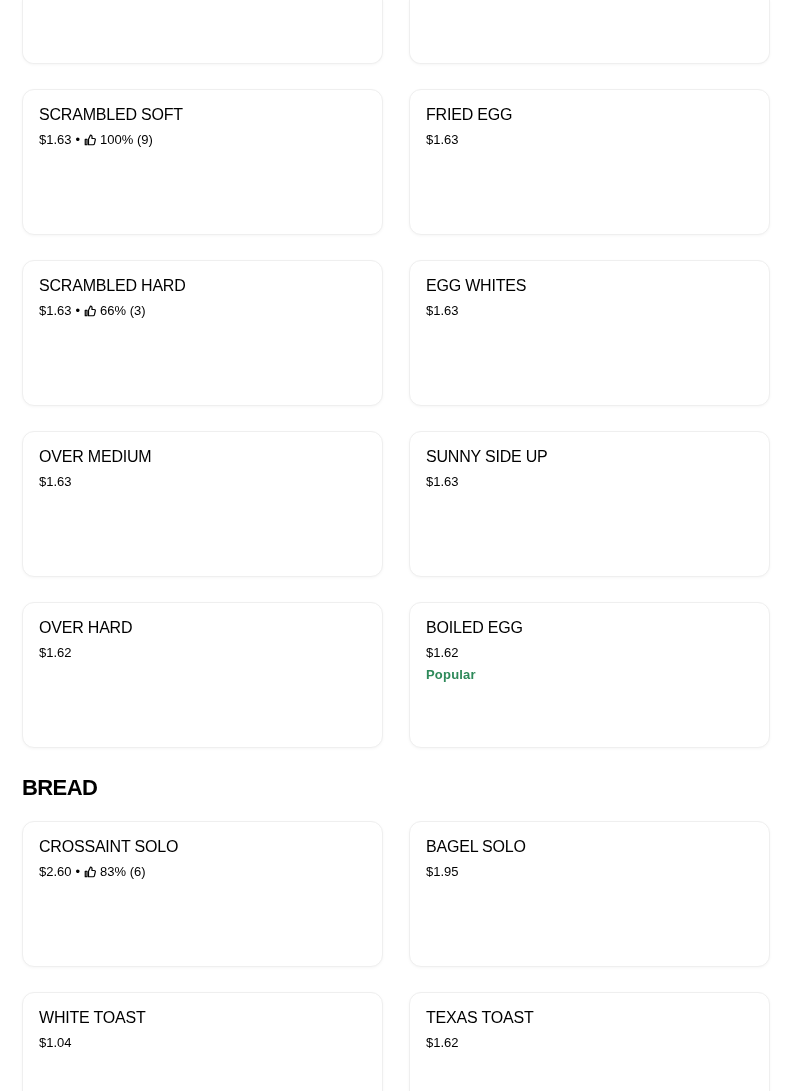 This screenshot has width=804, height=1091. What do you see at coordinates (589, 1041) in the screenshot?
I see `menu-card: TEXAS TOAST $1.62` at bounding box center [589, 1041].